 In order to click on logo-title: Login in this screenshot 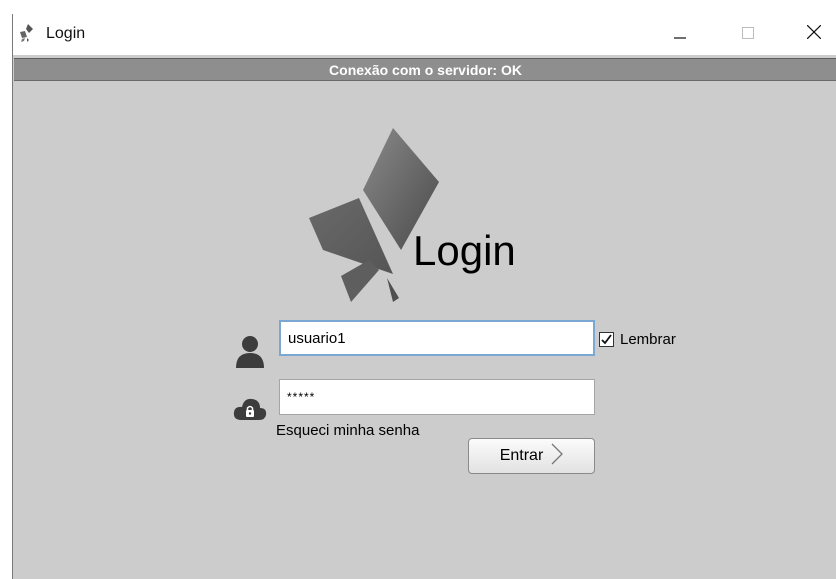, I will do `click(464, 250)`.